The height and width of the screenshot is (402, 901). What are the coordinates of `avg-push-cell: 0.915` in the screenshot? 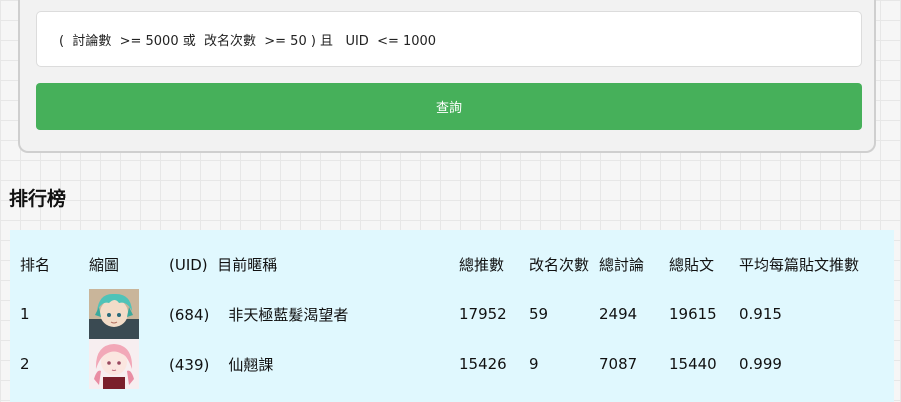 It's located at (760, 314).